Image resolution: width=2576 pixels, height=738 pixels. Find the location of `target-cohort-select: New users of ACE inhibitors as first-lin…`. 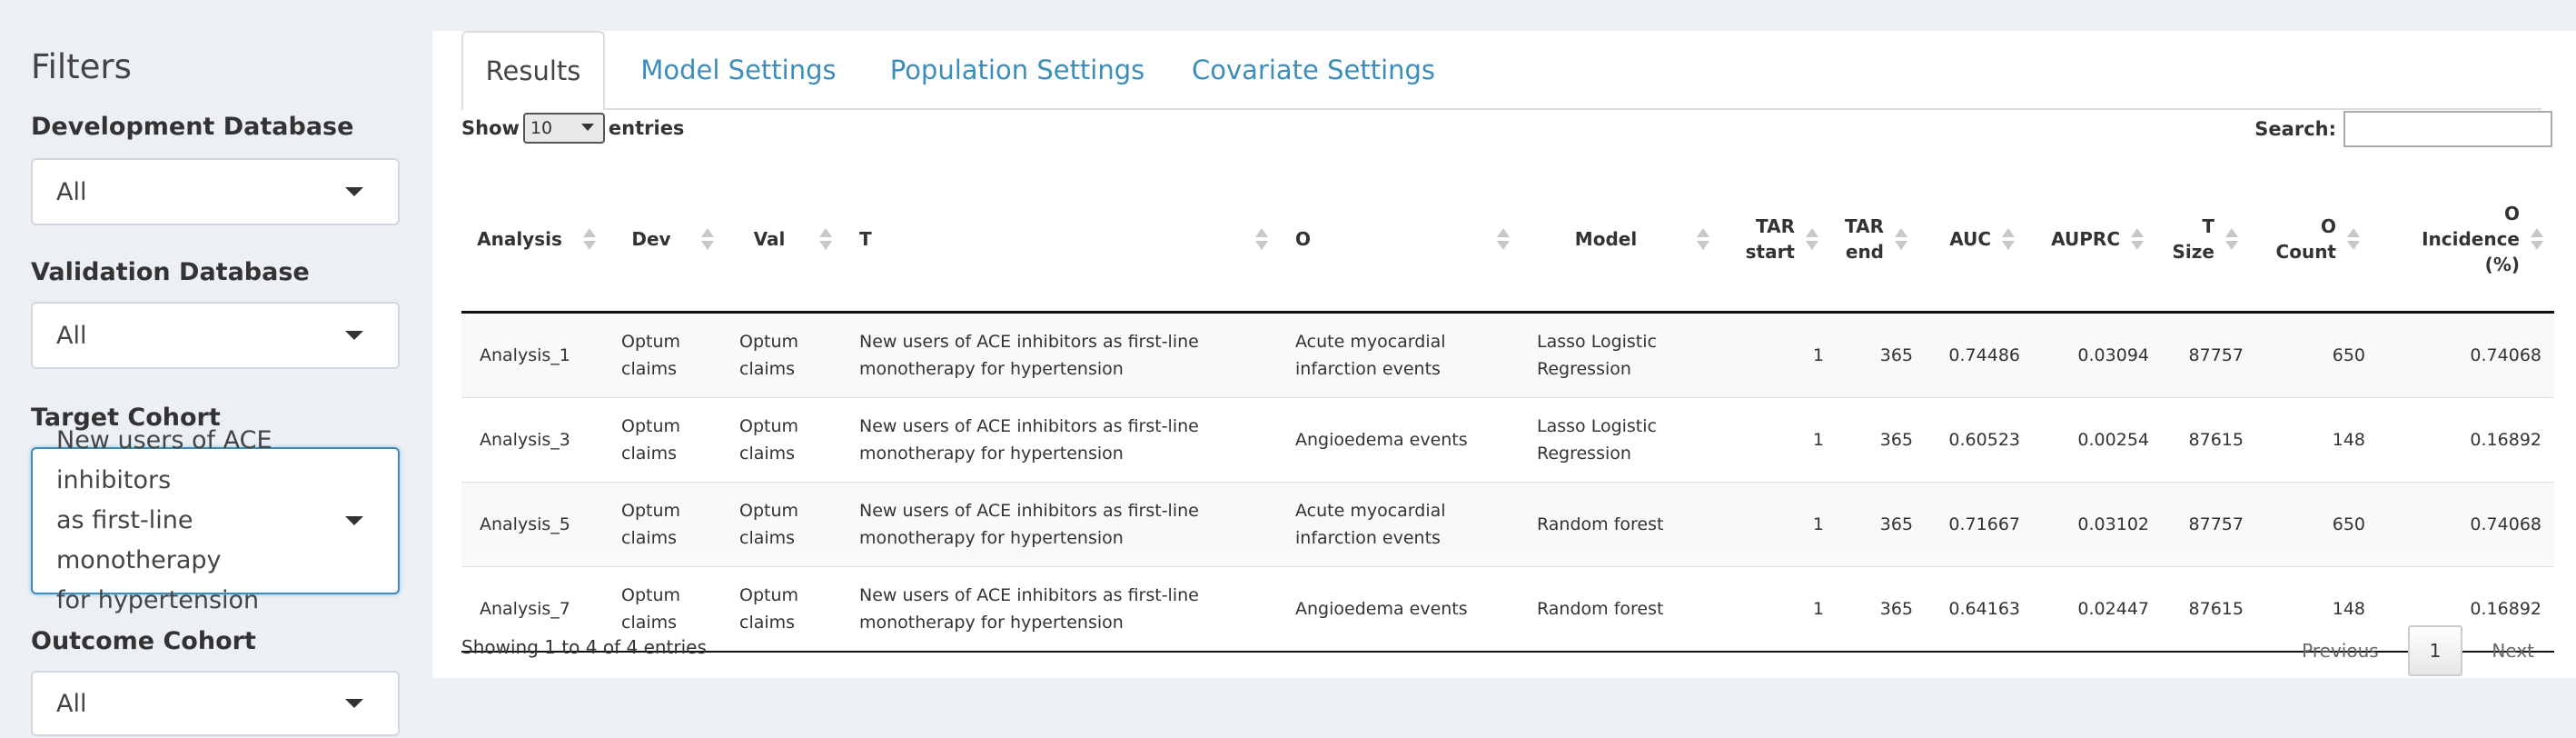

target-cohort-select: New users of ACE inhibitors as first-lin… is located at coordinates (215, 520).